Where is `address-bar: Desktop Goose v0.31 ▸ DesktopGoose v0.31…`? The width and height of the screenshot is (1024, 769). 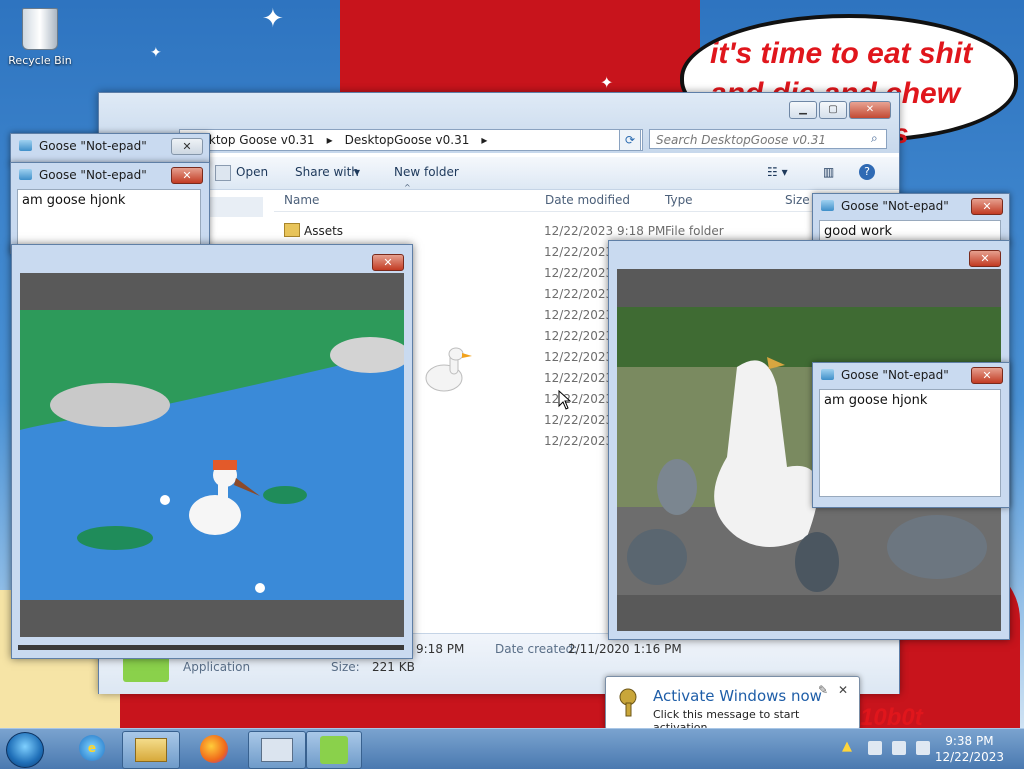
address-bar: Desktop Goose v0.31 ▸ DesktopGoose v0.31… is located at coordinates (411, 140).